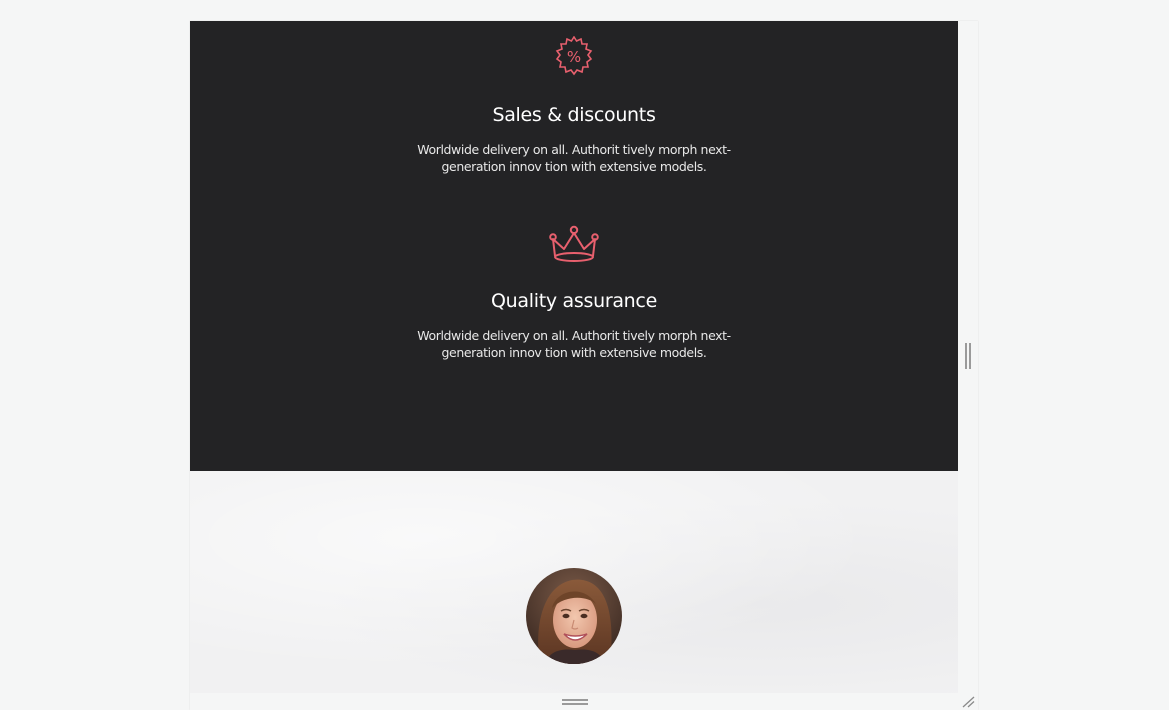 The height and width of the screenshot is (710, 1169). What do you see at coordinates (574, 115) in the screenshot?
I see `feature-title: Sales & discounts` at bounding box center [574, 115].